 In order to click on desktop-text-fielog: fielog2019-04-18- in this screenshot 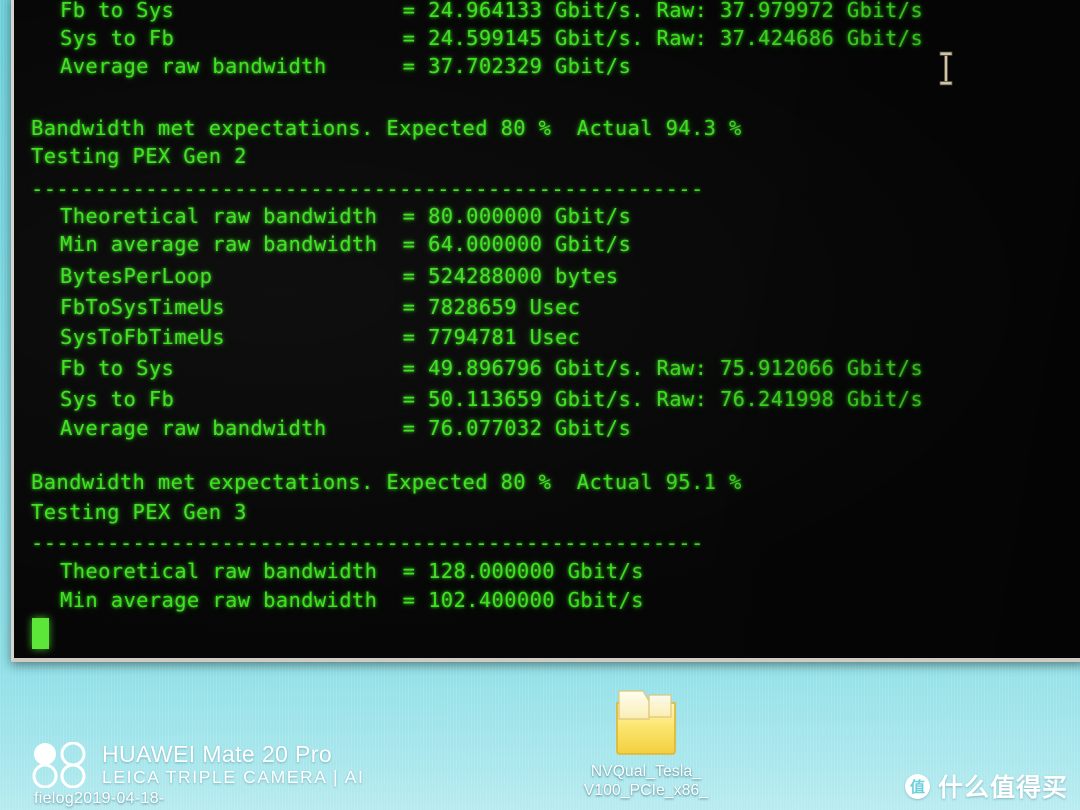, I will do `click(99, 799)`.